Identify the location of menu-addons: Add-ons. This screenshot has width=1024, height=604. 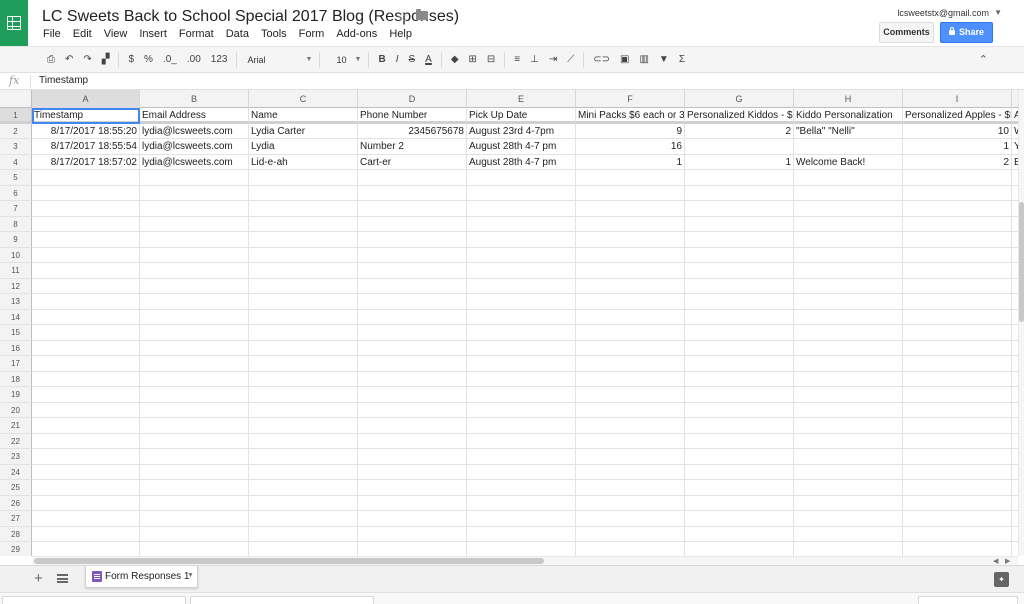
(356, 34).